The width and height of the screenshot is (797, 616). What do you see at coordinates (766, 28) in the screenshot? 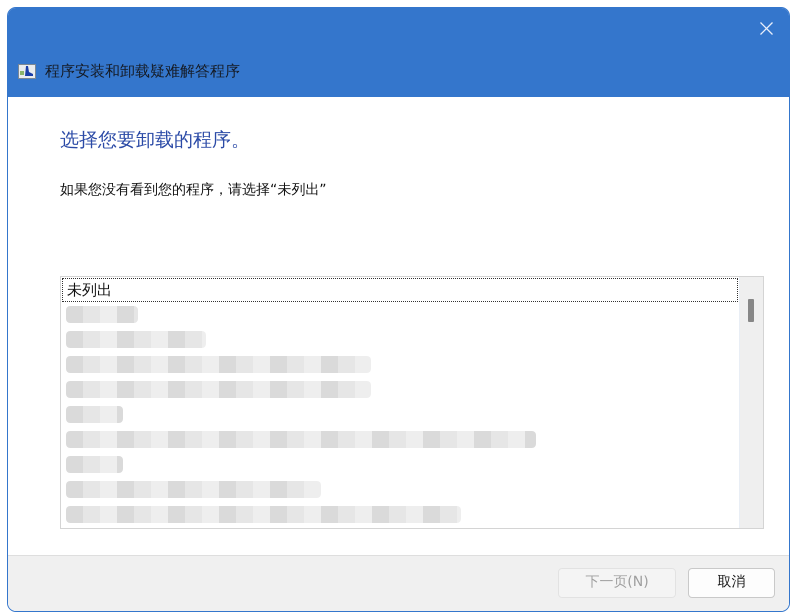
I see `close-icon` at bounding box center [766, 28].